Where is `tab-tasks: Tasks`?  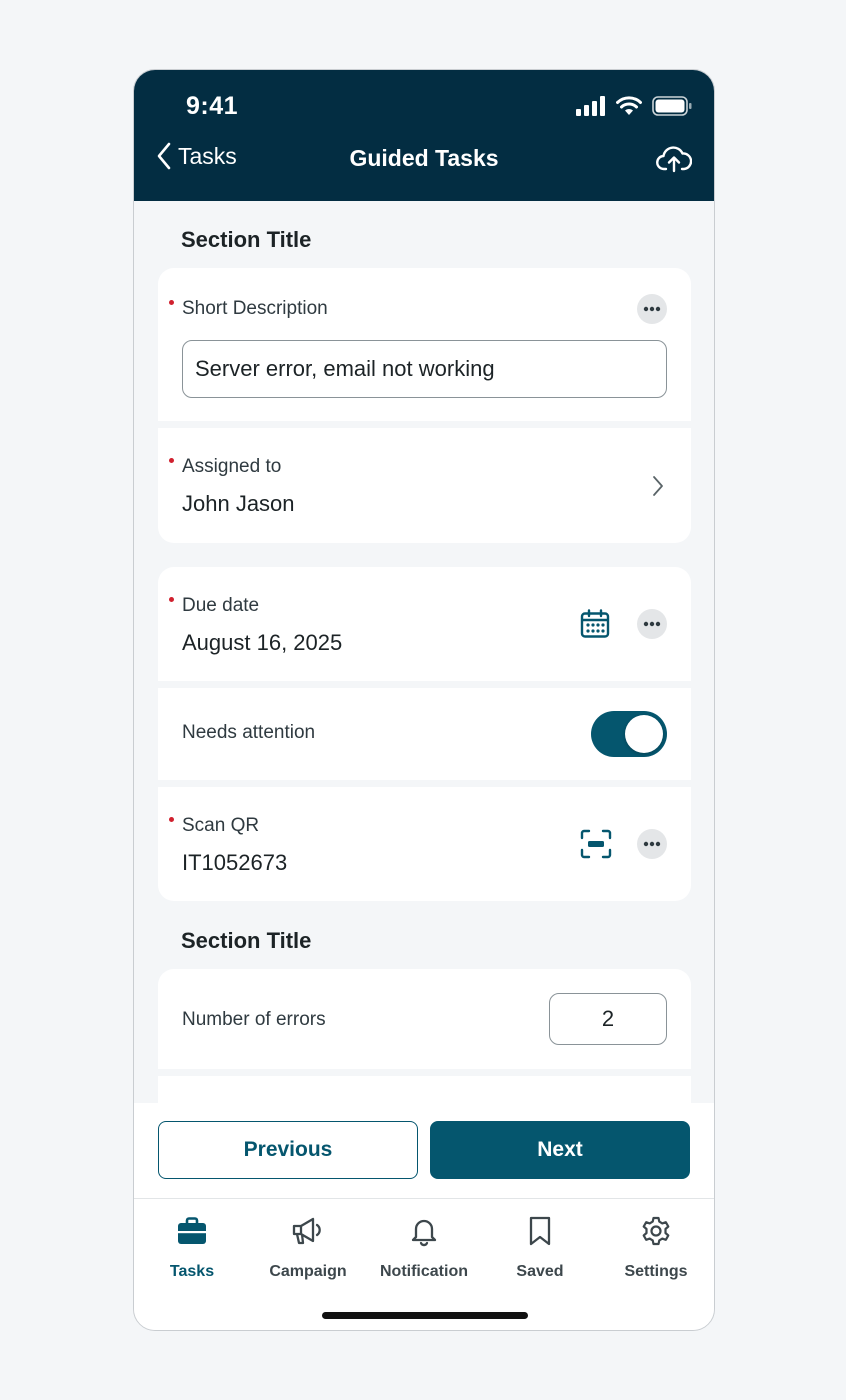
tab-tasks: Tasks is located at coordinates (192, 1248).